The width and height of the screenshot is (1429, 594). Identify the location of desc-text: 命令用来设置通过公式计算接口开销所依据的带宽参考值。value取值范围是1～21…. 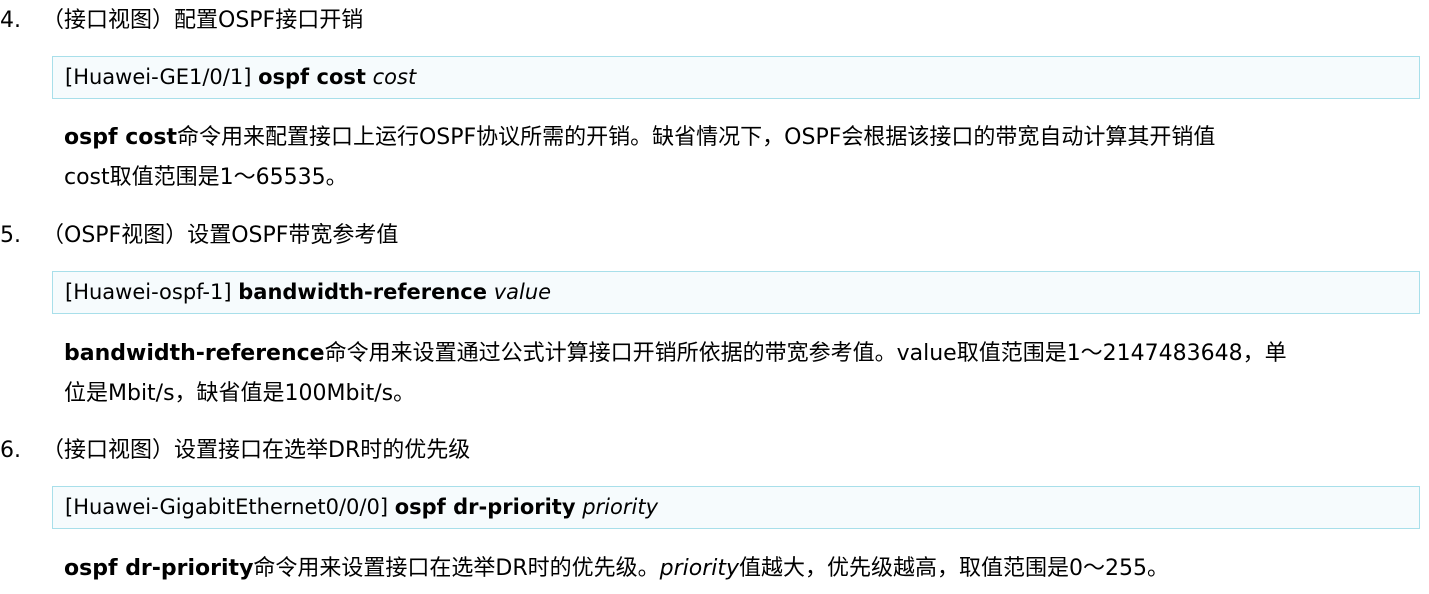
(805, 353).